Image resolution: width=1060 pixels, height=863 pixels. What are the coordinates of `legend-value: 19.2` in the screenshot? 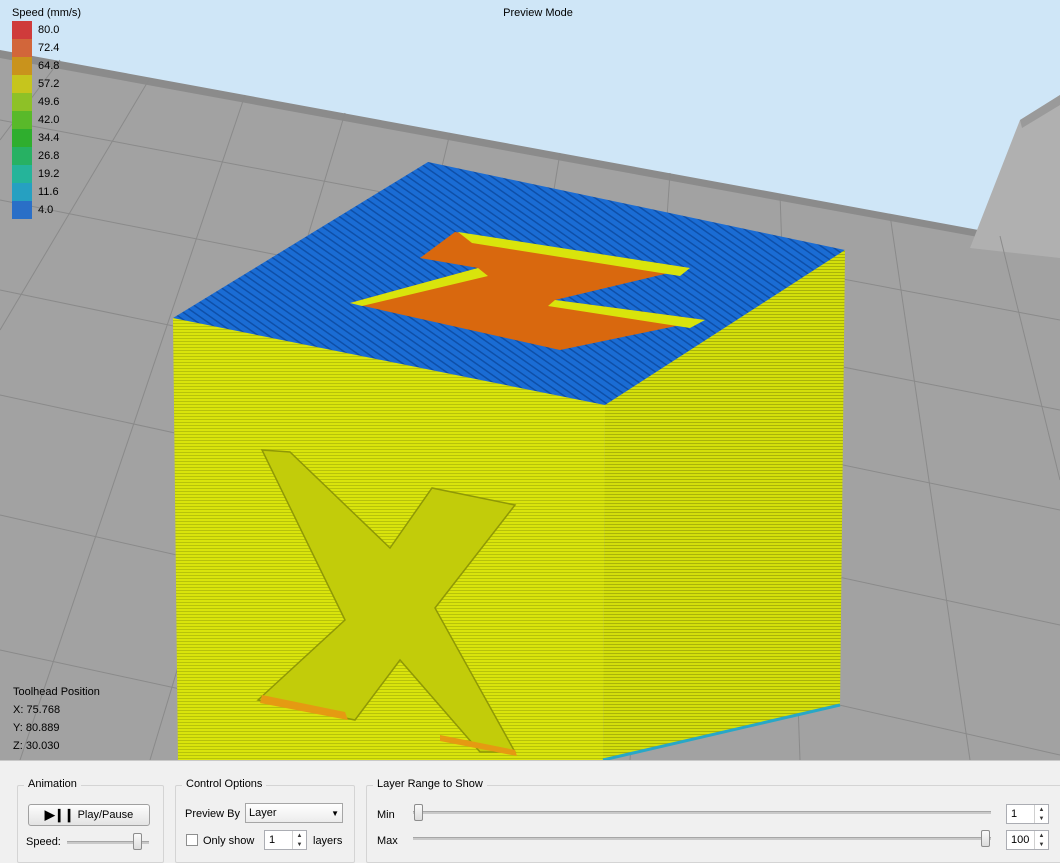 It's located at (49, 174).